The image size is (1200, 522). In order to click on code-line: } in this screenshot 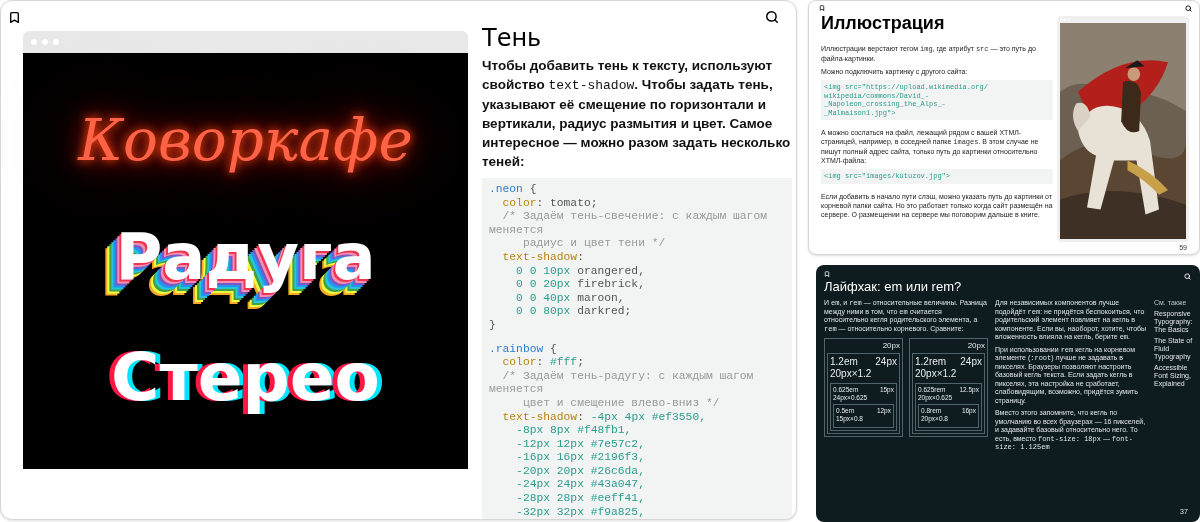, I will do `click(492, 325)`.